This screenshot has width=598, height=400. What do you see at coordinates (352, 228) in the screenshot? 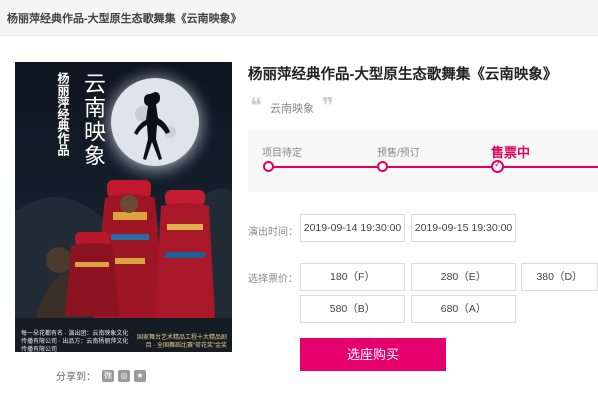
I see `showtime-option: 2019-09-14 19:30:00` at bounding box center [352, 228].